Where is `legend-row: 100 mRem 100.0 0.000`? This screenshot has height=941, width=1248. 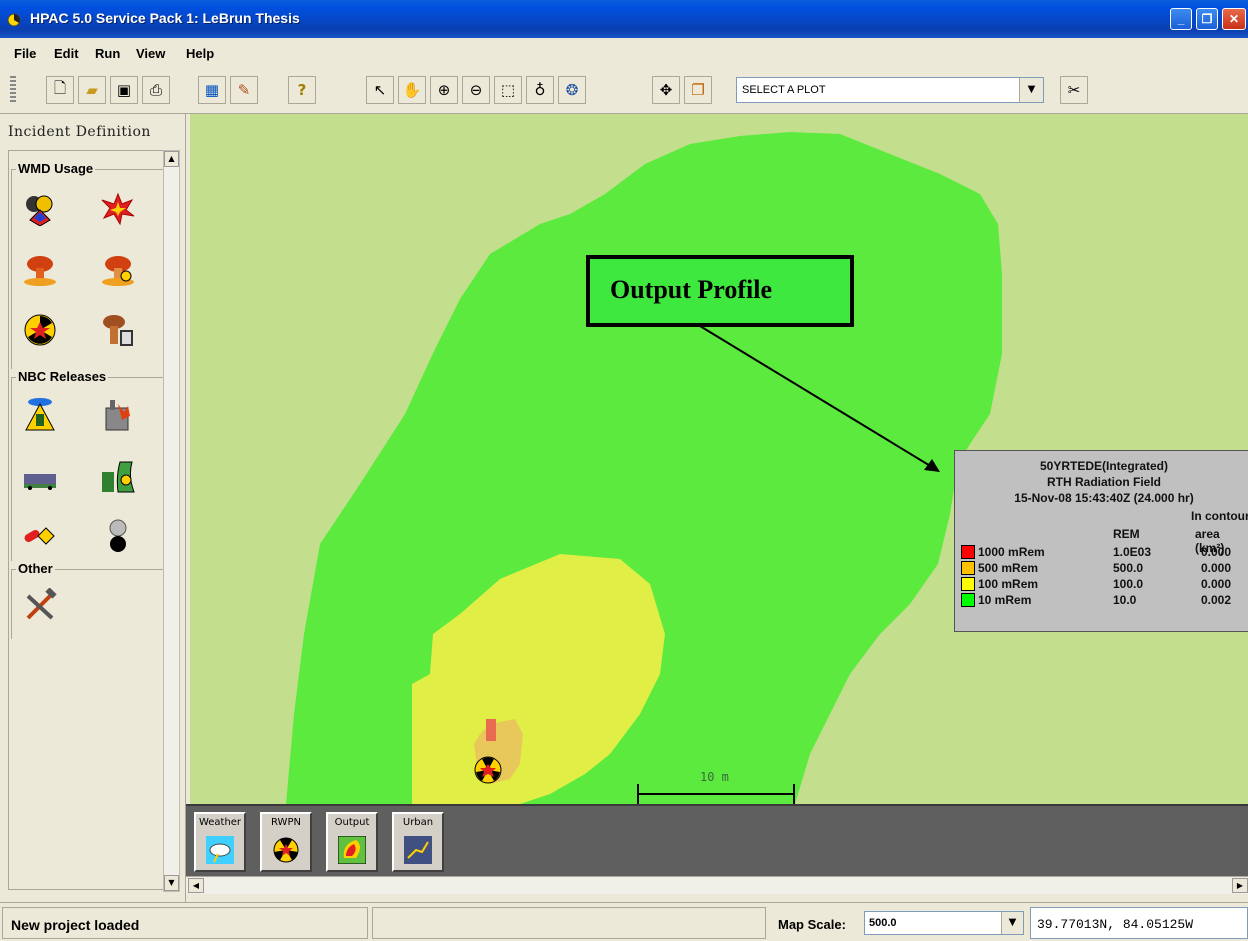
legend-row: 100 mRem 100.0 0.000 is located at coordinates (1104, 584).